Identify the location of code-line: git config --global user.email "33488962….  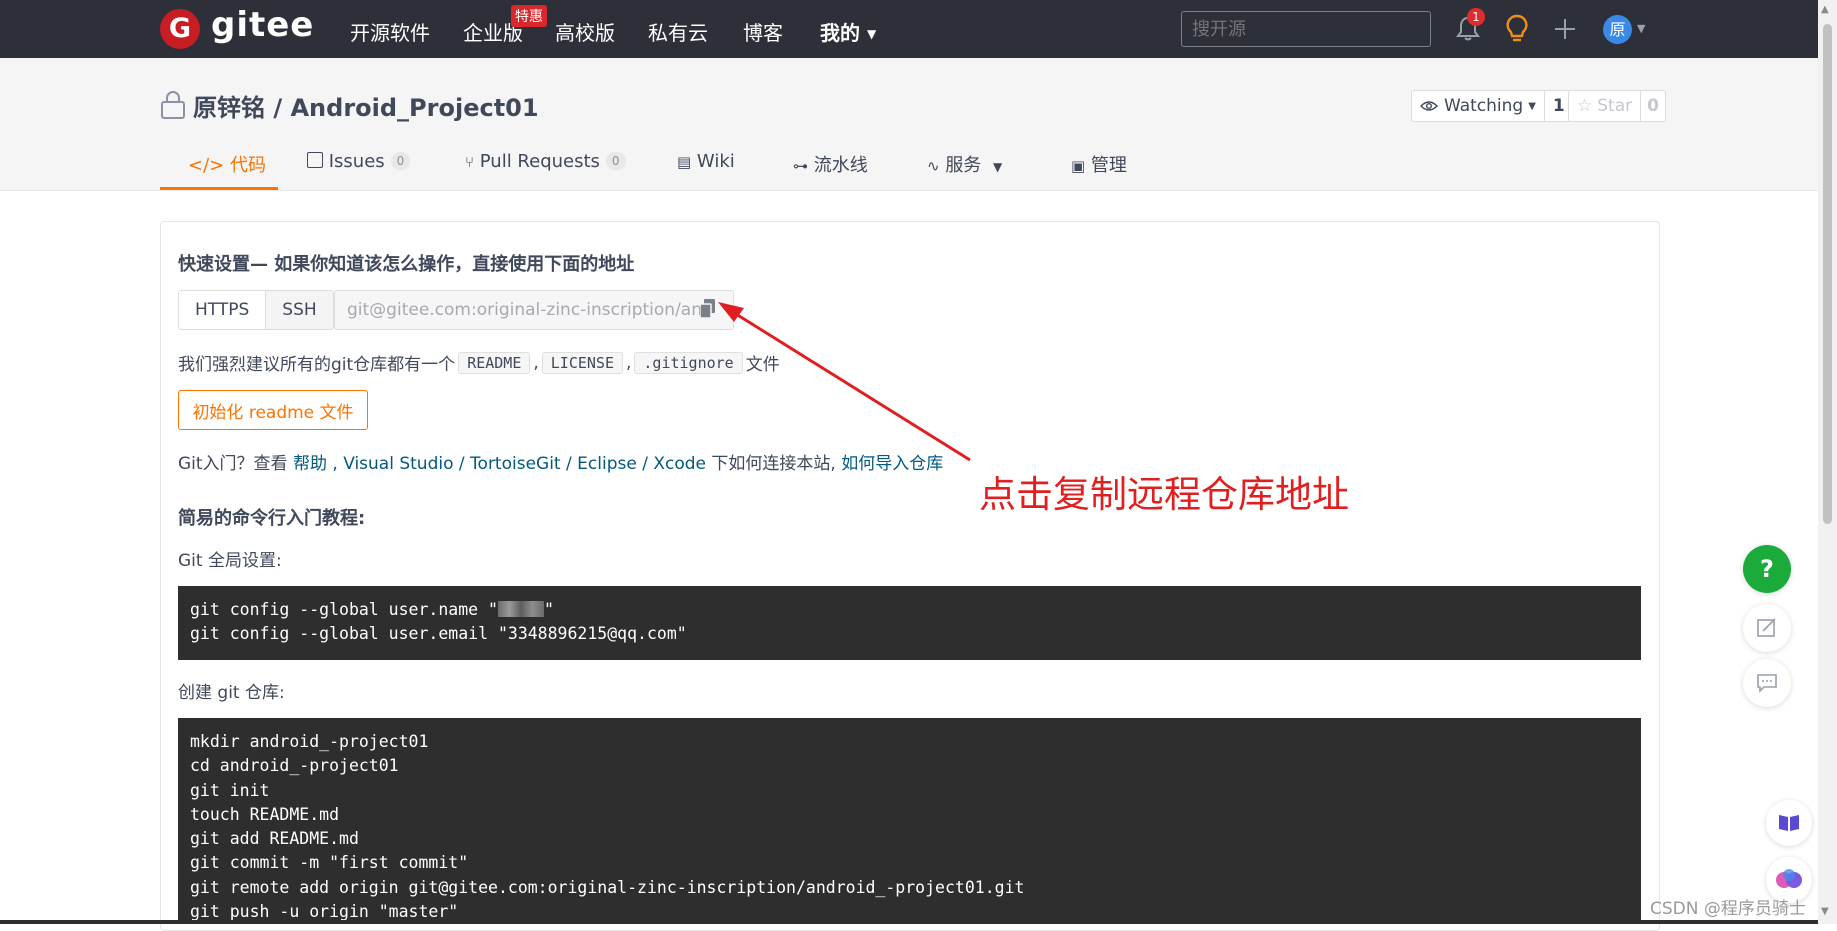
(438, 634).